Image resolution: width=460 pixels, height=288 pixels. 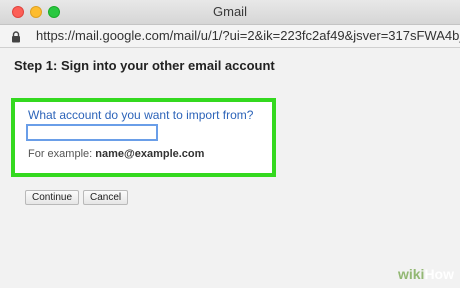 What do you see at coordinates (141, 115) in the screenshot?
I see `import-question-label: What account do you want to import from?` at bounding box center [141, 115].